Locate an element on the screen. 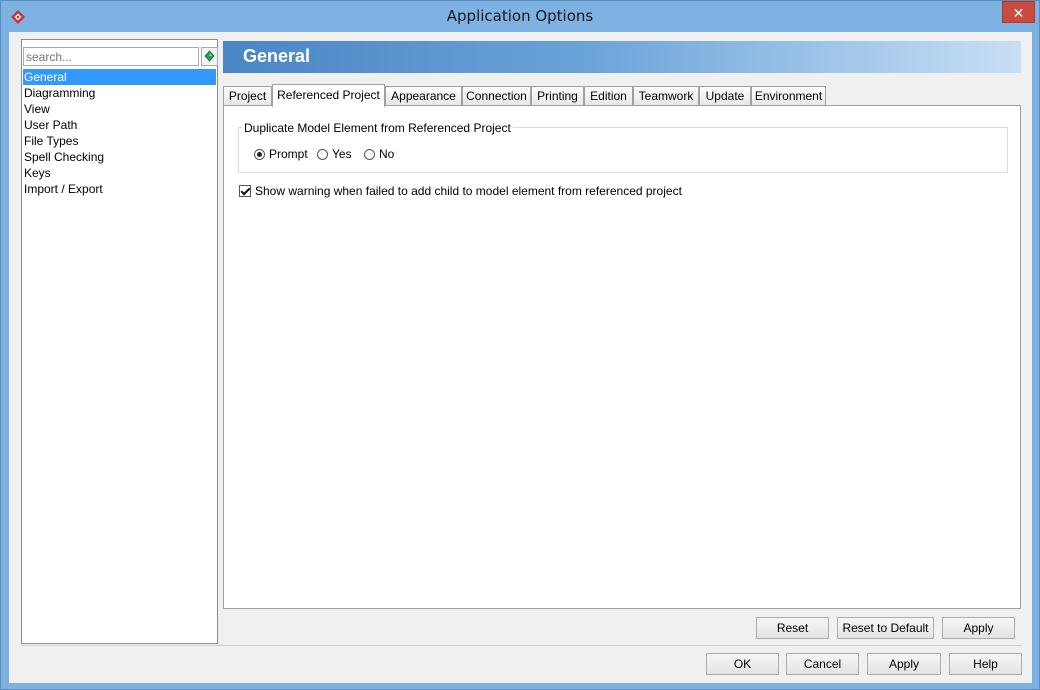 This screenshot has width=1040, height=690. filter-icon is located at coordinates (209, 56).